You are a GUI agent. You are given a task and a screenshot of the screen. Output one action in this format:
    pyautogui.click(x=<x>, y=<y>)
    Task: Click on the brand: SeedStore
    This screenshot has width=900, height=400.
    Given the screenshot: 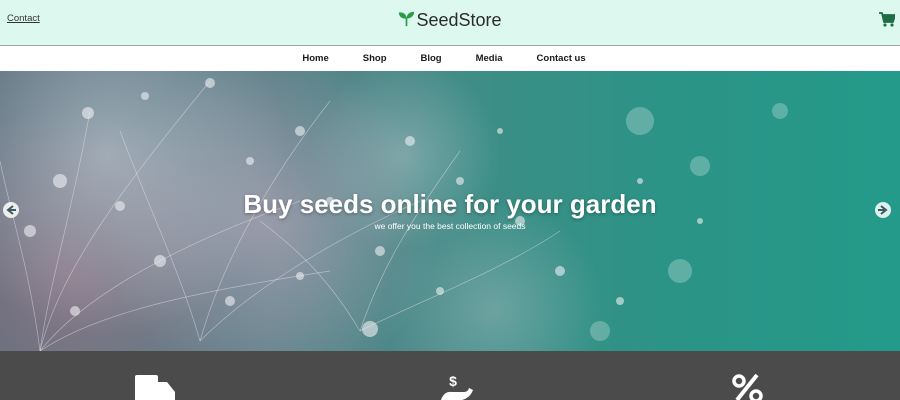 What is the action you would take?
    pyautogui.click(x=450, y=21)
    